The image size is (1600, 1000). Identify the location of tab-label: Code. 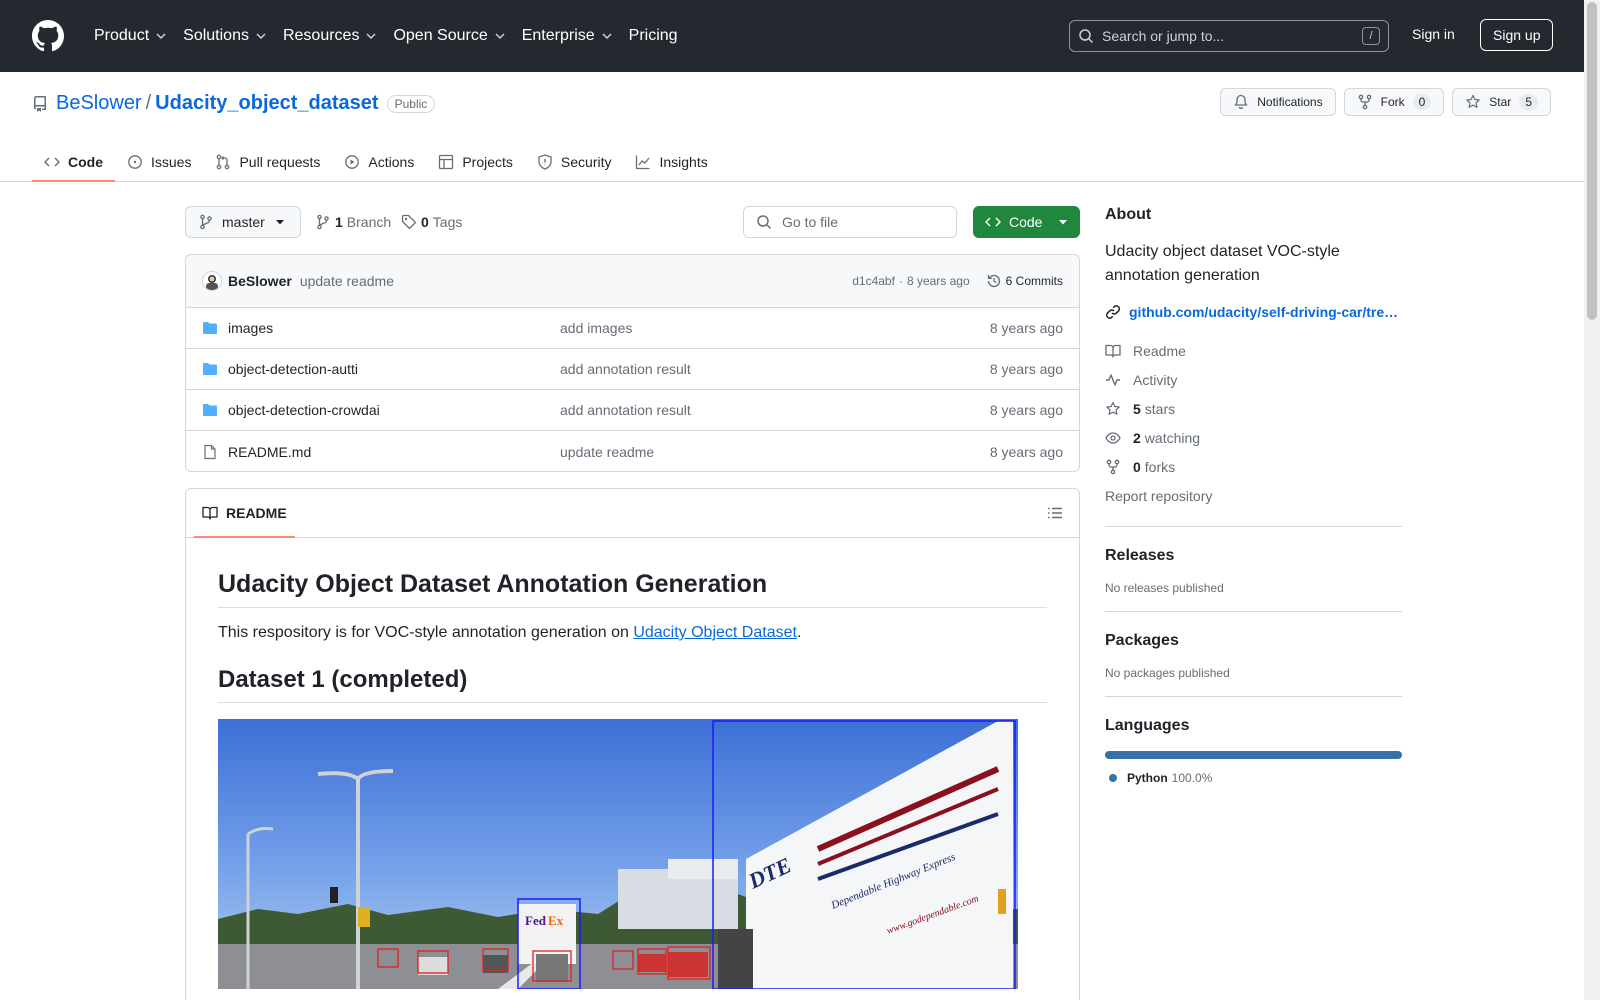
(85, 162).